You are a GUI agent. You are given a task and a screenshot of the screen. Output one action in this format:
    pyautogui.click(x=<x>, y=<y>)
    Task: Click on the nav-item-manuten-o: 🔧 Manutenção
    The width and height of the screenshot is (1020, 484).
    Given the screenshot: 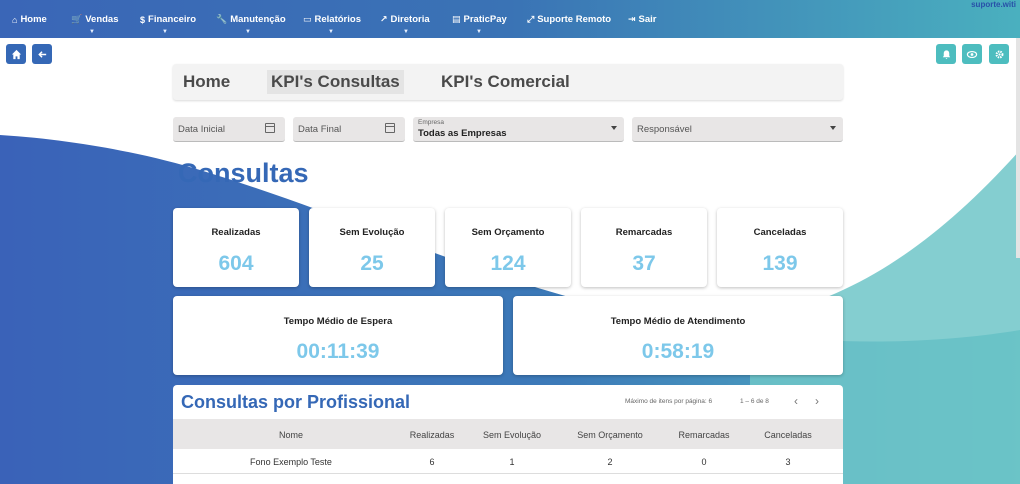 What is the action you would take?
    pyautogui.click(x=251, y=19)
    